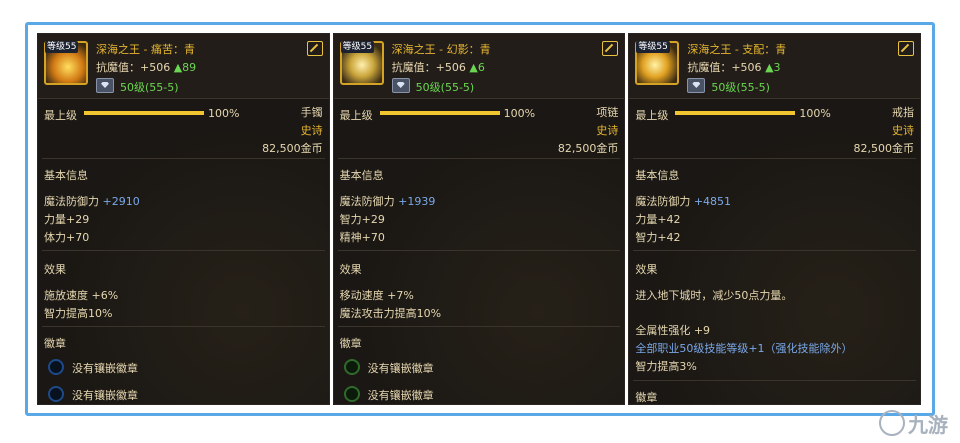 This screenshot has height=443, width=960. What do you see at coordinates (67, 237) in the screenshot?
I see `stat-line: 体力+70` at bounding box center [67, 237].